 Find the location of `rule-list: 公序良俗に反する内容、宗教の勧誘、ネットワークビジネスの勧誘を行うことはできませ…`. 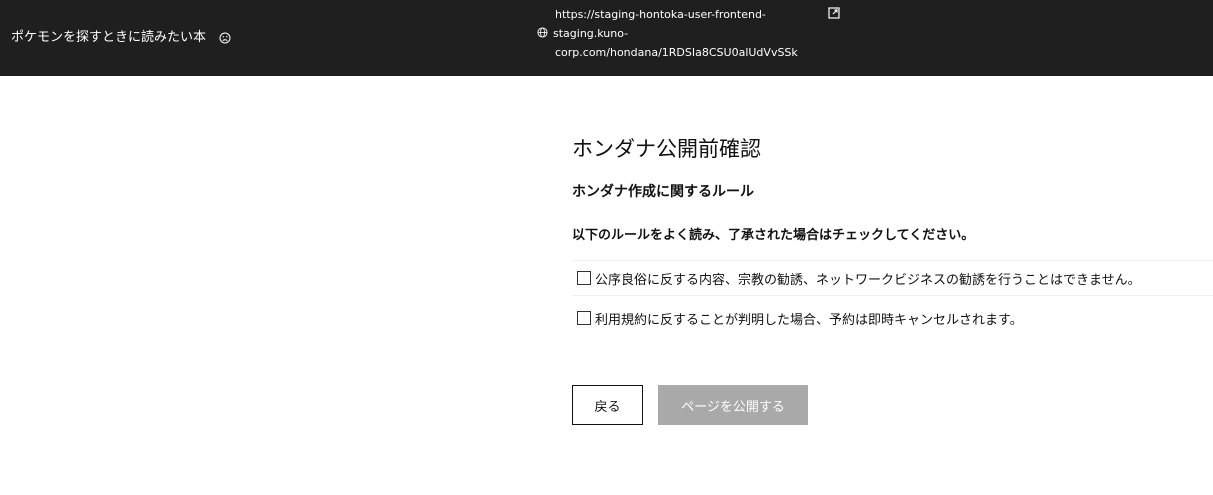

rule-list: 公序良俗に反する内容、宗教の勧誘、ネットワークビジネスの勧誘を行うことはできませ… is located at coordinates (892, 298).